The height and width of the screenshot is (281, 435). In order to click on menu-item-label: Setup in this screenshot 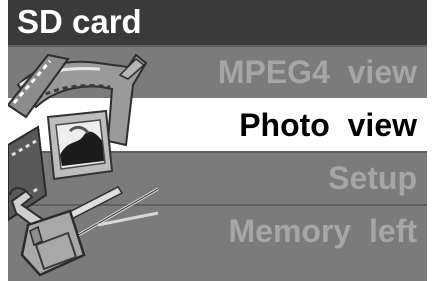, I will do `click(372, 178)`.